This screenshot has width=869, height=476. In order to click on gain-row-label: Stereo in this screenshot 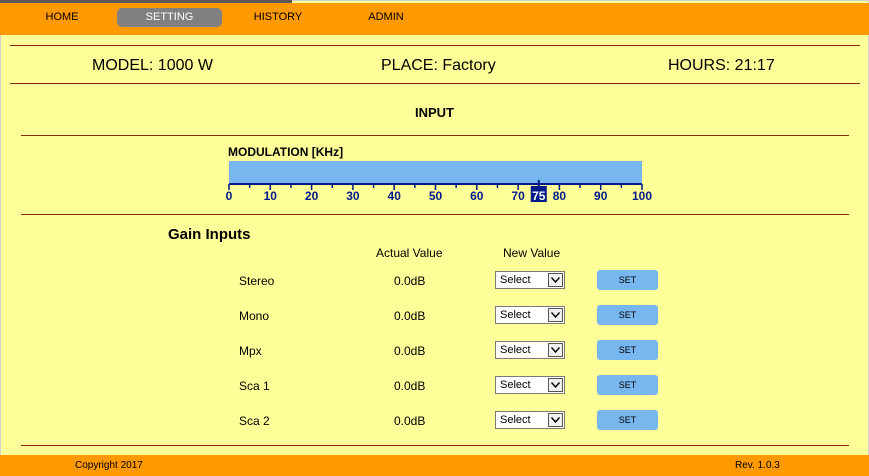, I will do `click(257, 281)`.